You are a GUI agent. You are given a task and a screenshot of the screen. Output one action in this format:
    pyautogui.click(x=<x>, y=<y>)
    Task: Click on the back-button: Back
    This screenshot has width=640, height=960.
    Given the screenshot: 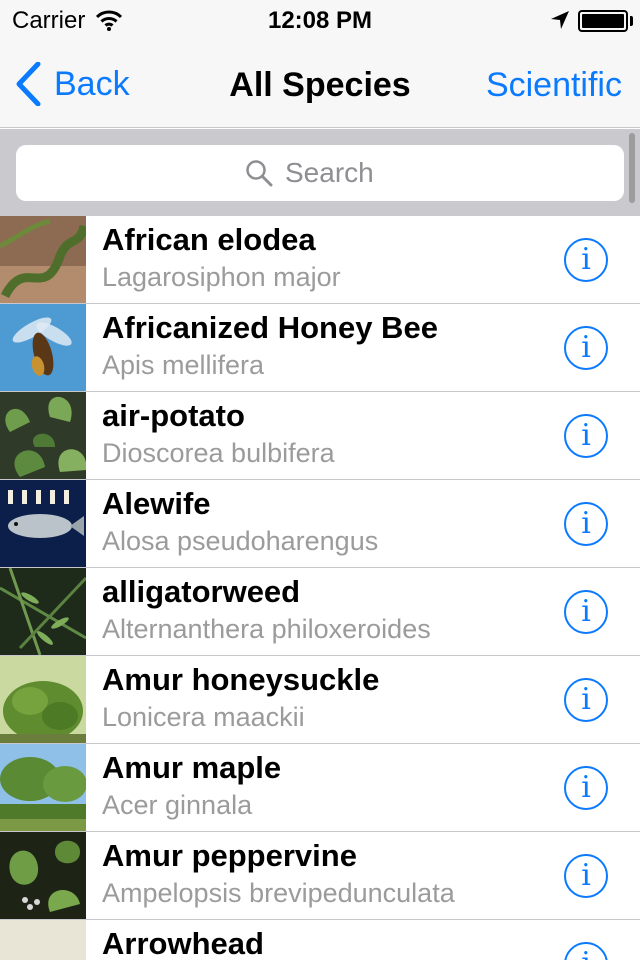 What is the action you would take?
    pyautogui.click(x=72, y=84)
    